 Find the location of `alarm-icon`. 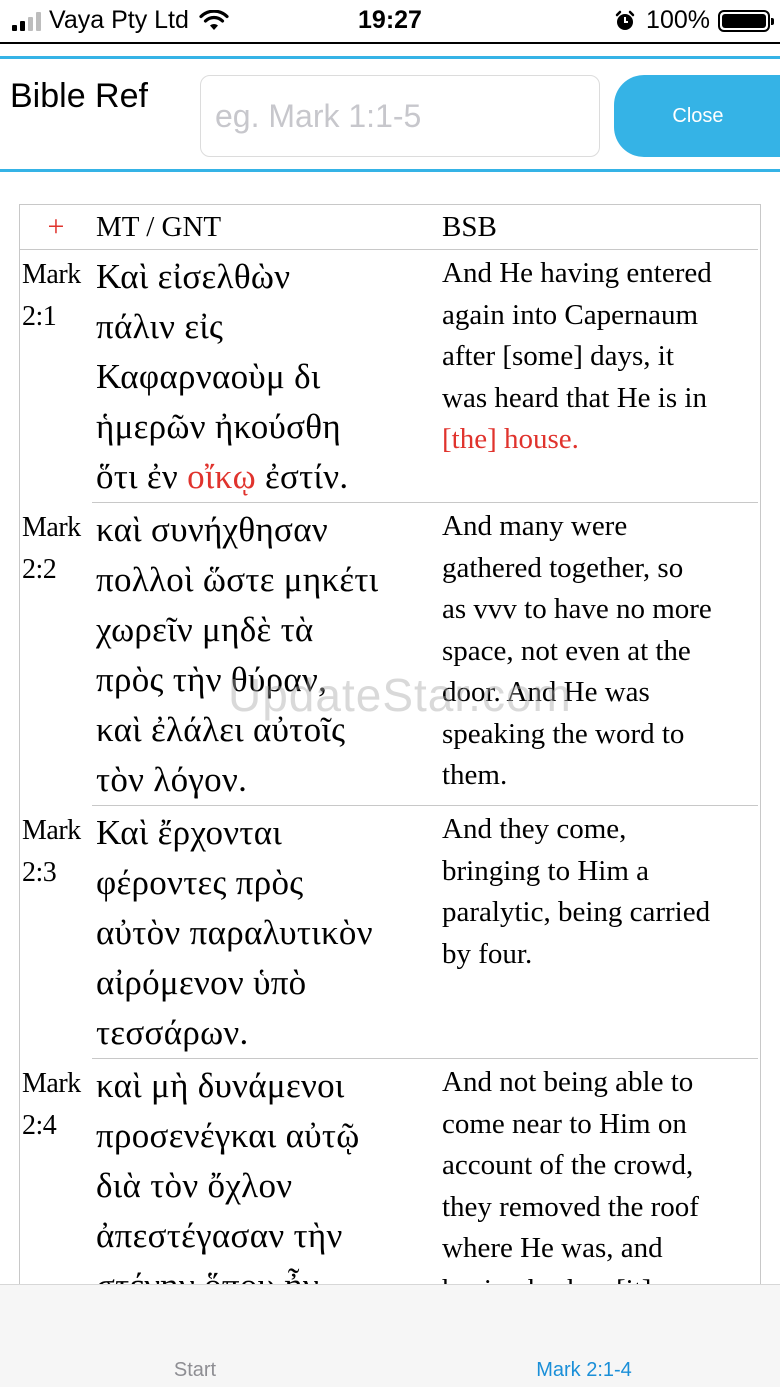

alarm-icon is located at coordinates (625, 20).